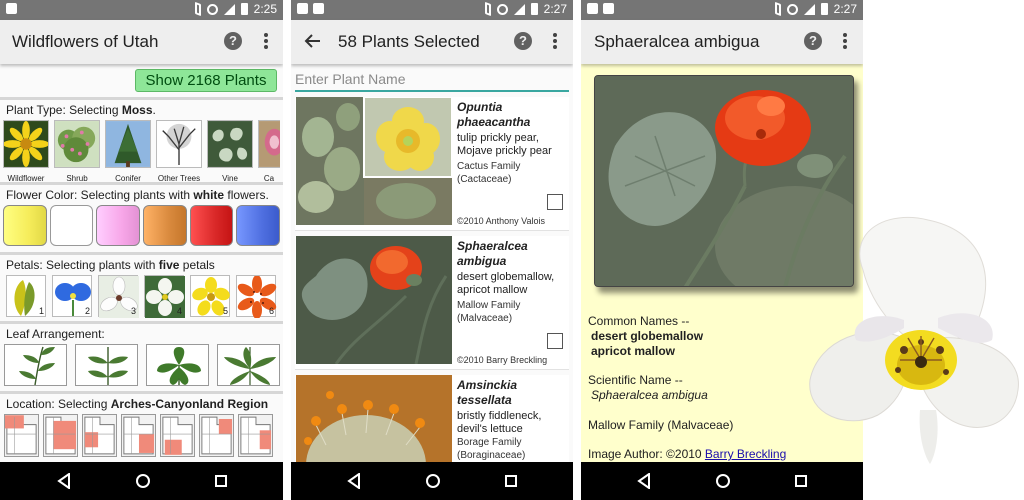 This screenshot has height=500, width=1024. What do you see at coordinates (489, 173) in the screenshot?
I see `family-name: Cactus Family (Cactaceae)` at bounding box center [489, 173].